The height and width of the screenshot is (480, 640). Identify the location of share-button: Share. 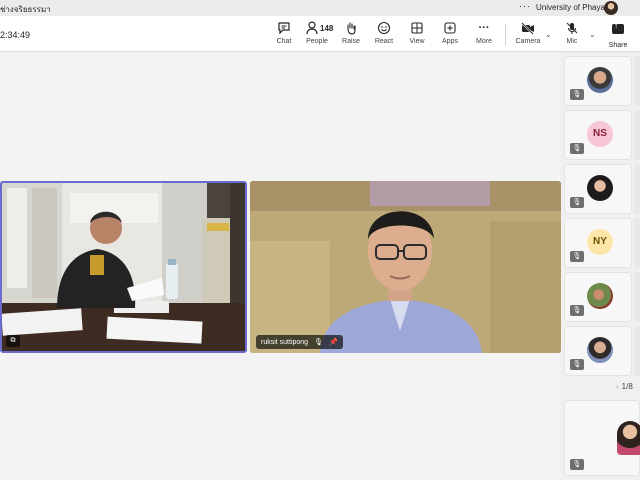
(618, 35).